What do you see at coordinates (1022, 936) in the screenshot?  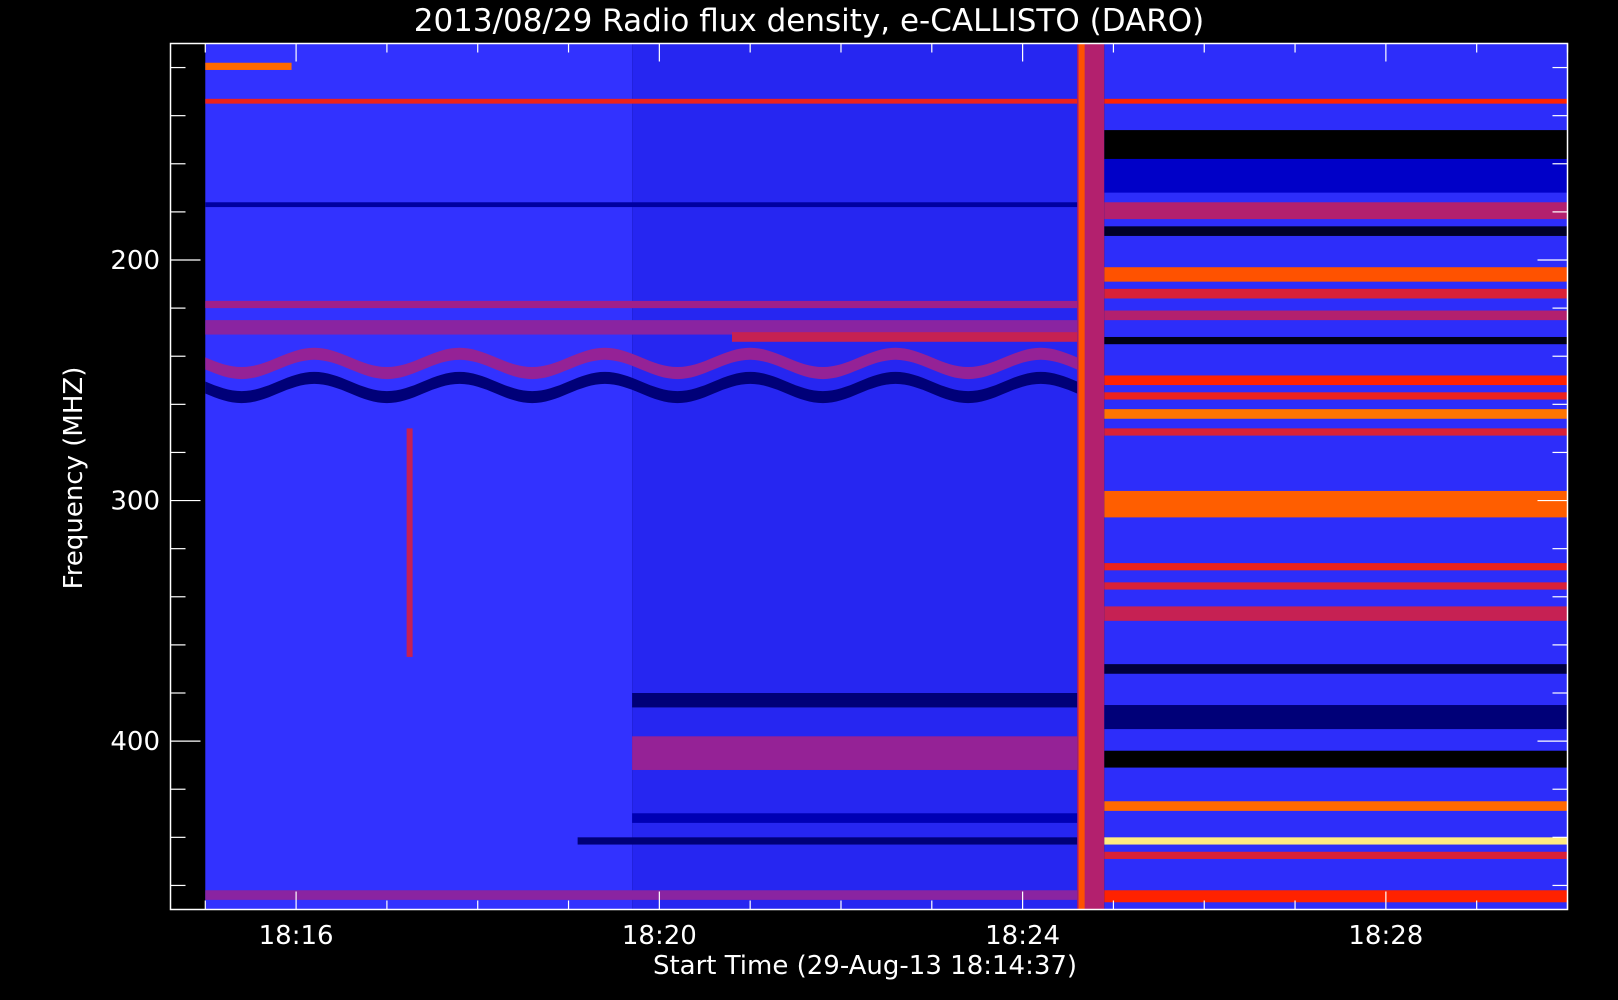 I see `x-tick-label: 18:24` at bounding box center [1022, 936].